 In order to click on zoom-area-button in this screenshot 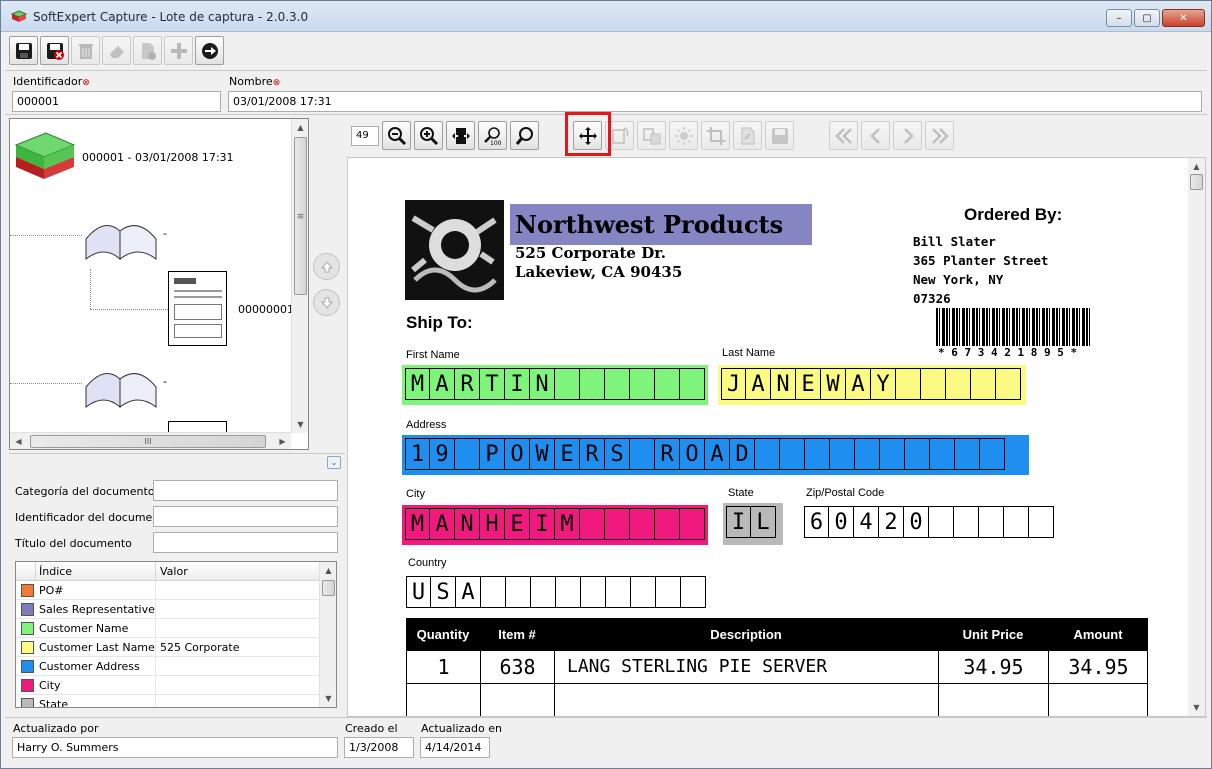, I will do `click(524, 135)`.